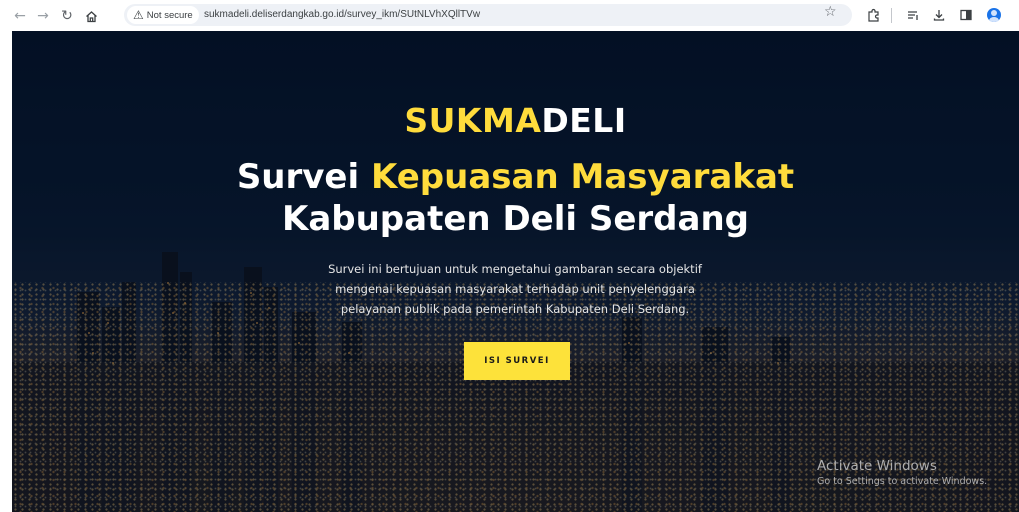 The height and width of the screenshot is (512, 1019). I want to click on toolbar-divider, so click(891, 15).